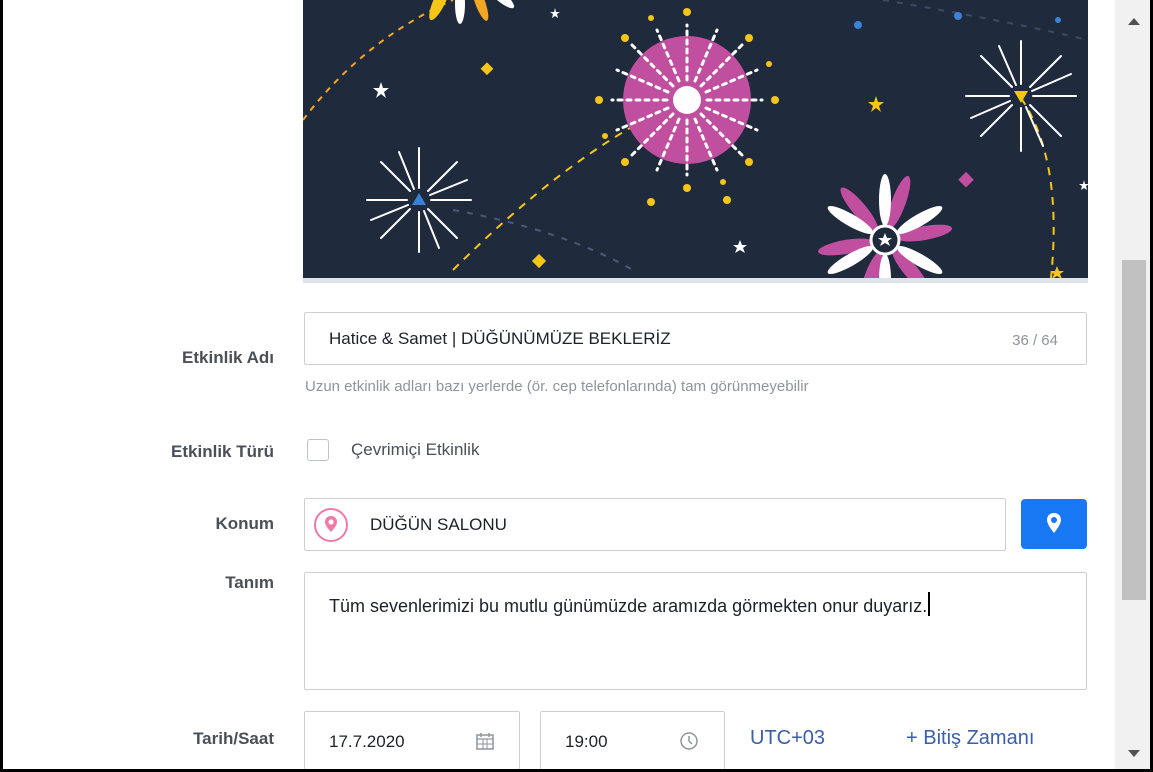 The height and width of the screenshot is (772, 1153). What do you see at coordinates (970, 738) in the screenshot?
I see `add-end-time-link: + Bitiş Zamanı` at bounding box center [970, 738].